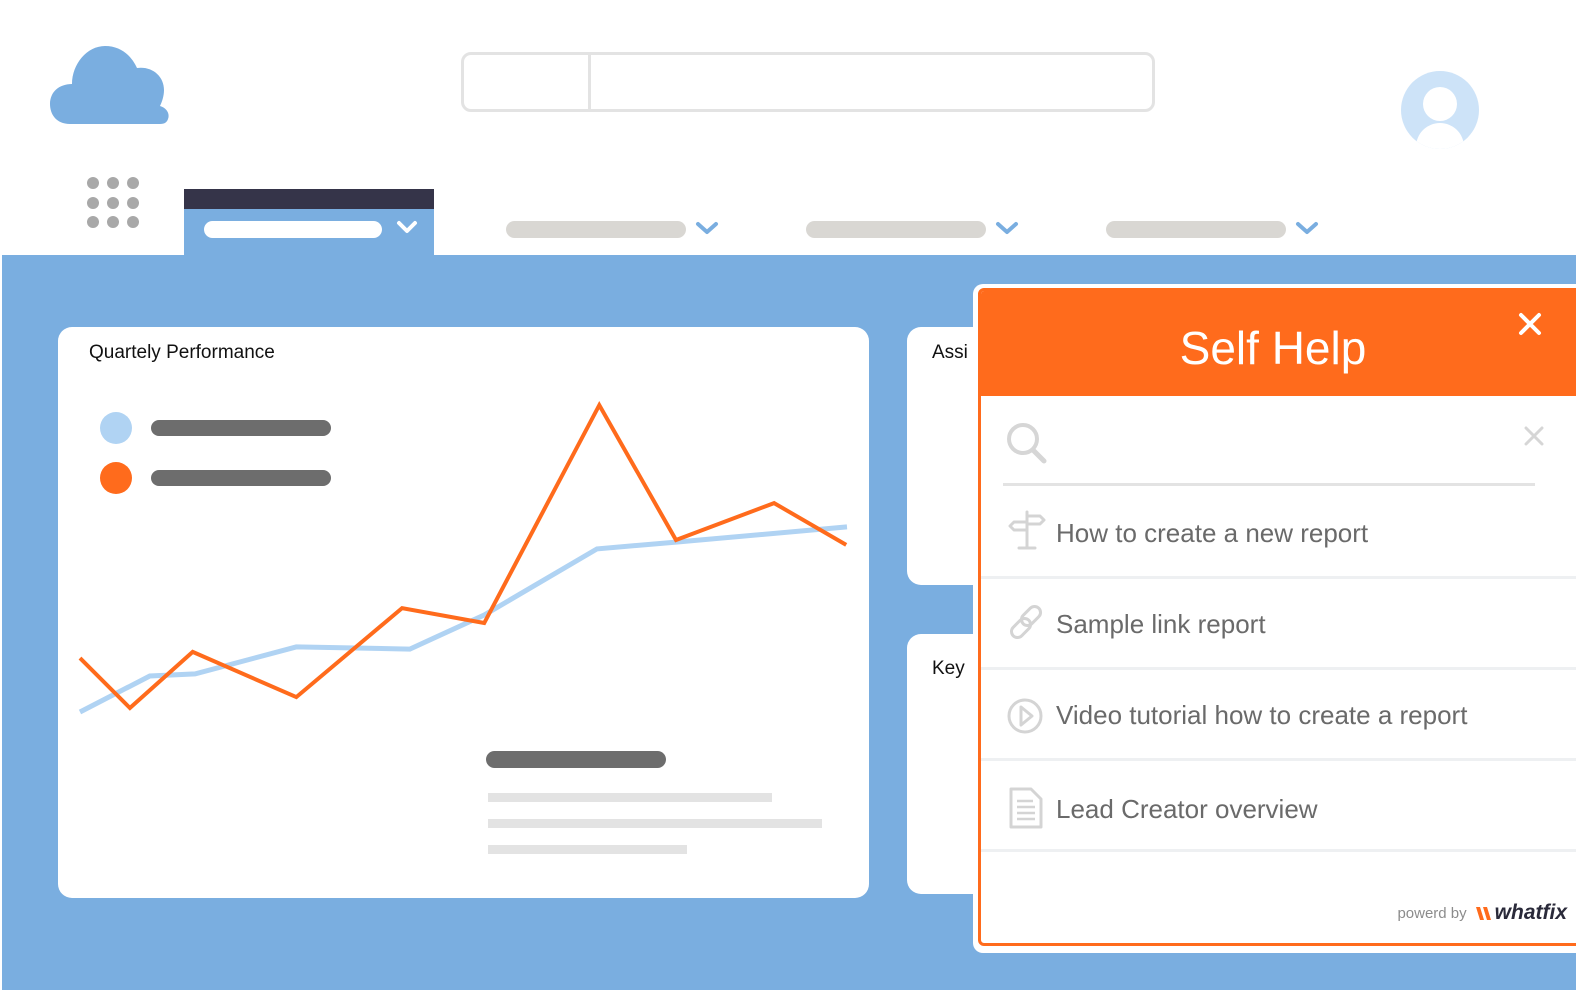 This screenshot has height=995, width=1576. I want to click on clear-search-icon, so click(1534, 436).